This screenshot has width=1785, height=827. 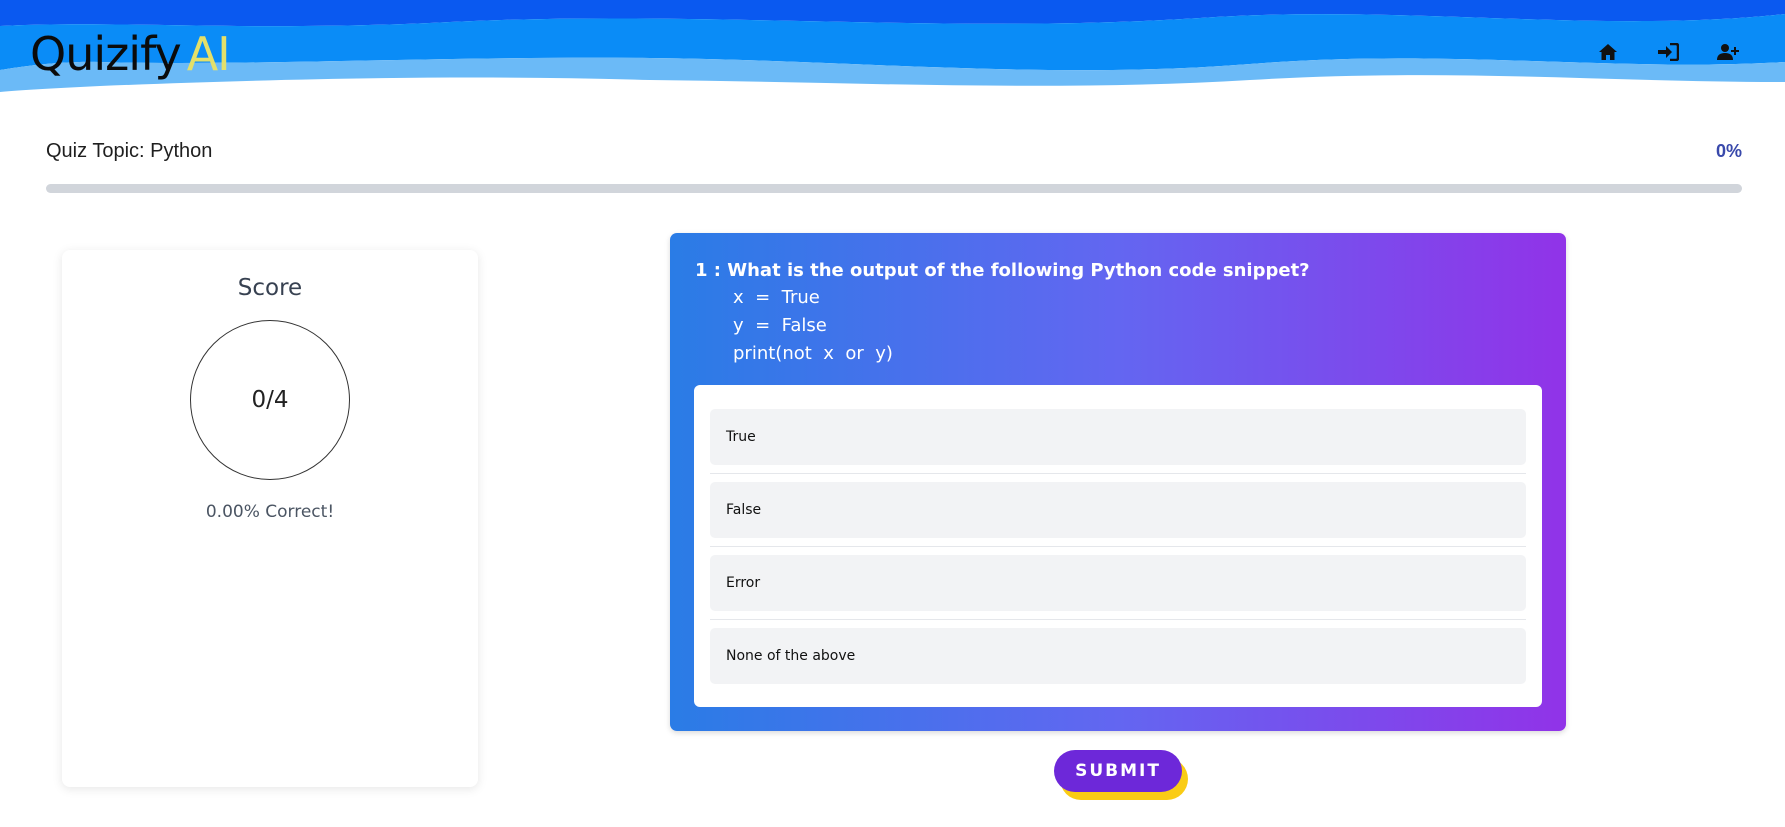 What do you see at coordinates (1118, 510) in the screenshot?
I see `answer-option: False` at bounding box center [1118, 510].